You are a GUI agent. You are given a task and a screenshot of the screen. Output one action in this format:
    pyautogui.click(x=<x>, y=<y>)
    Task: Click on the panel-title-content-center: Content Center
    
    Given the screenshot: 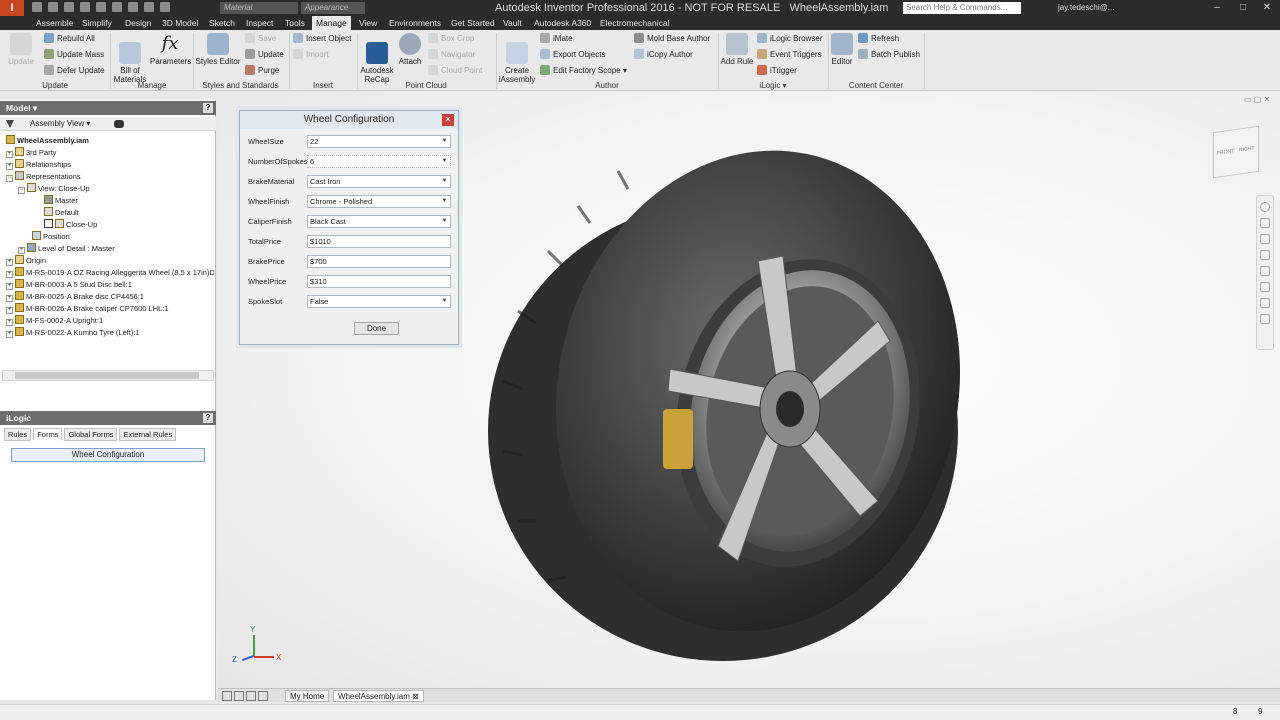 What is the action you would take?
    pyautogui.click(x=876, y=85)
    